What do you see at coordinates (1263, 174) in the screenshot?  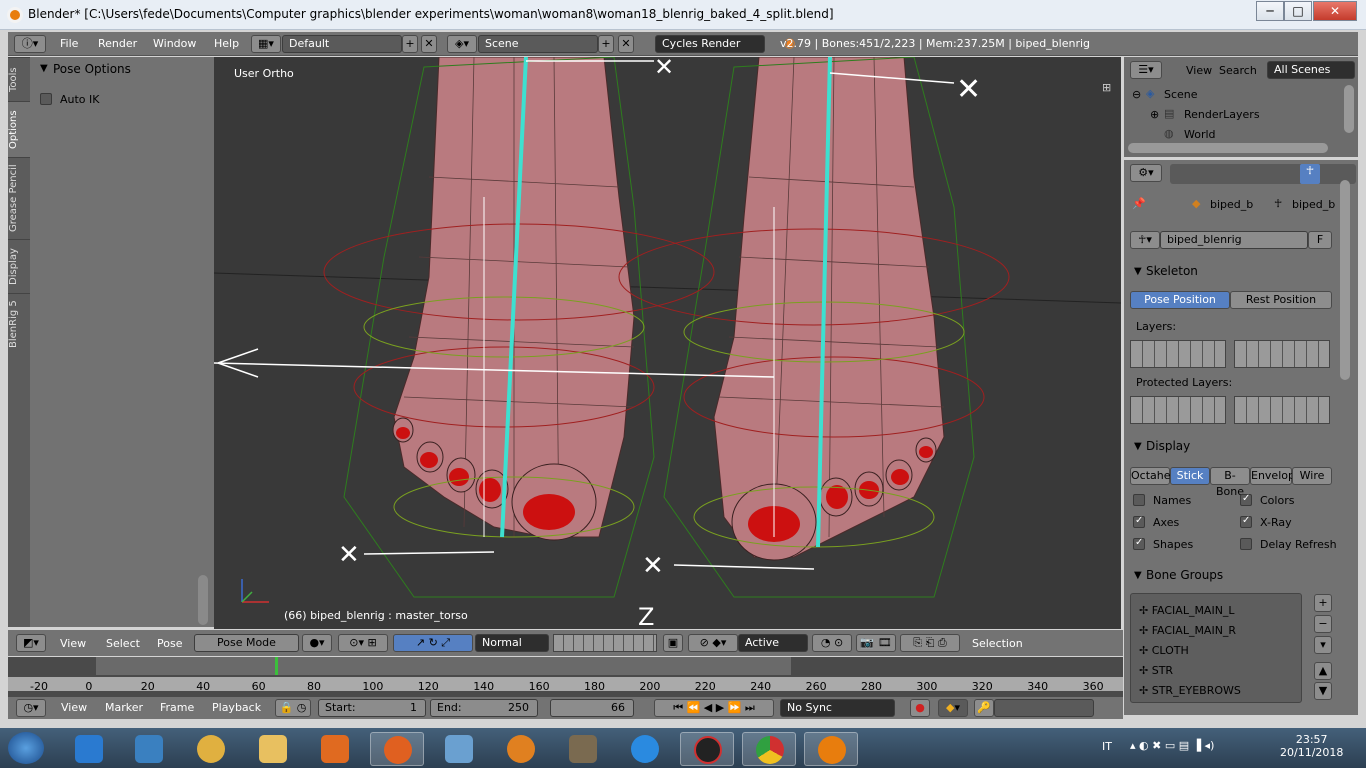 I see `property-tabs: ☥` at bounding box center [1263, 174].